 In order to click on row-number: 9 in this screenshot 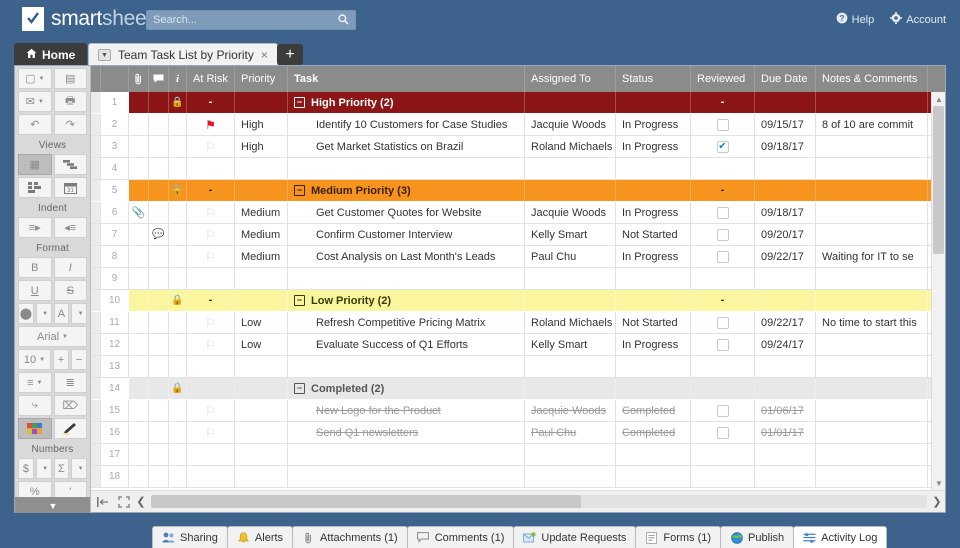, I will do `click(115, 278)`.